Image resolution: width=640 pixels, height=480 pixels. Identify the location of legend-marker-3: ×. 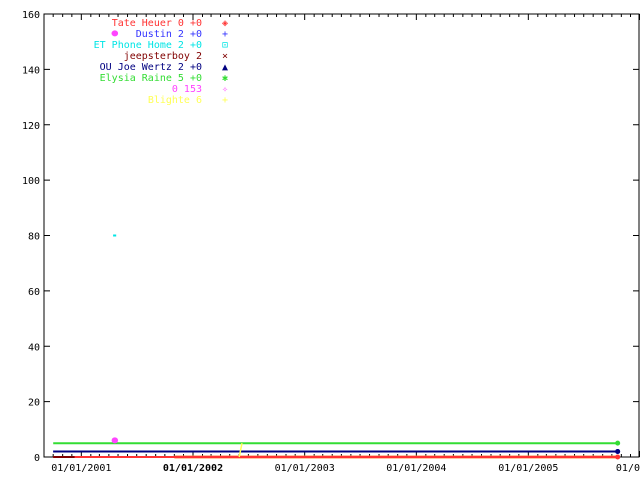
(225, 56).